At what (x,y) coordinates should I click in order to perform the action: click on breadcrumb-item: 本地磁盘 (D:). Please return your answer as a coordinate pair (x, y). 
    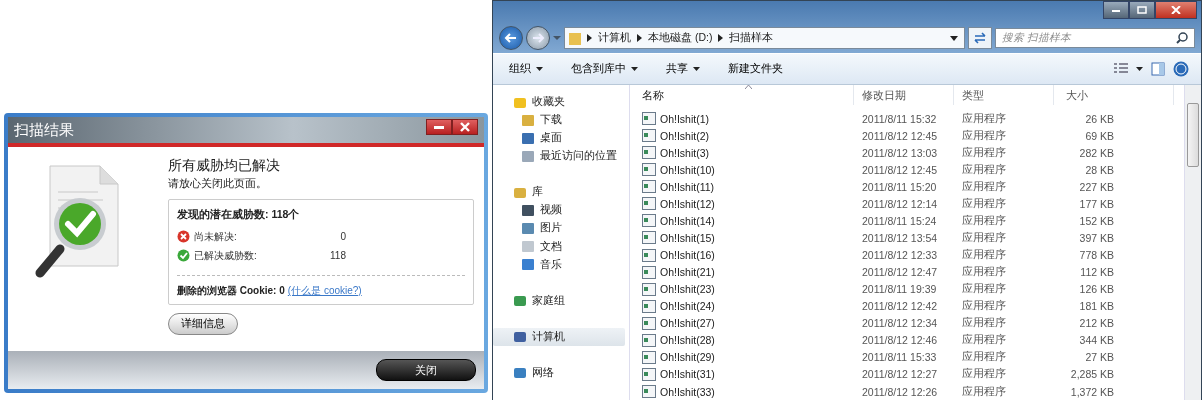
    Looking at the image, I should click on (680, 38).